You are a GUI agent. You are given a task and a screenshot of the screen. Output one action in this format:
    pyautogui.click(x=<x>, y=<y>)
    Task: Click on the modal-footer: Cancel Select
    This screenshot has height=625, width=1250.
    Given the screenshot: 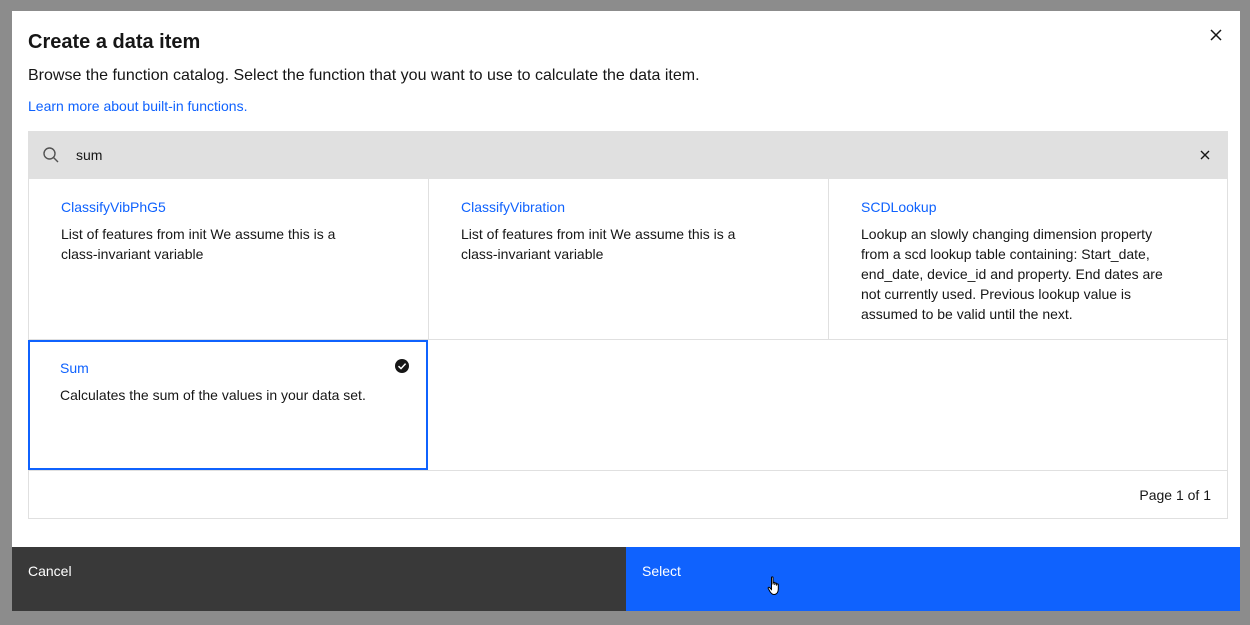 What is the action you would take?
    pyautogui.click(x=626, y=579)
    